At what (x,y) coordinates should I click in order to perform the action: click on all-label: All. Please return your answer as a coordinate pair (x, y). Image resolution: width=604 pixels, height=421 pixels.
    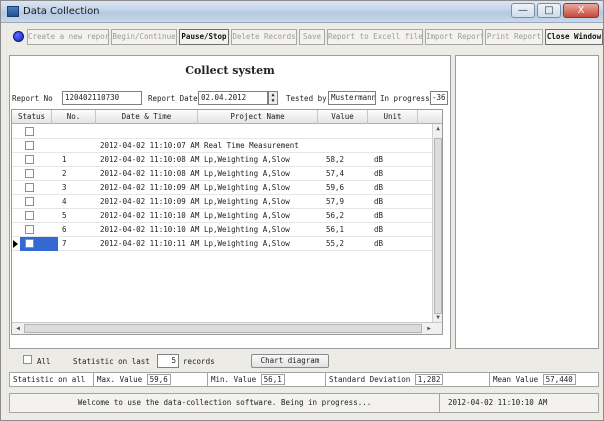
    Looking at the image, I should click on (44, 361).